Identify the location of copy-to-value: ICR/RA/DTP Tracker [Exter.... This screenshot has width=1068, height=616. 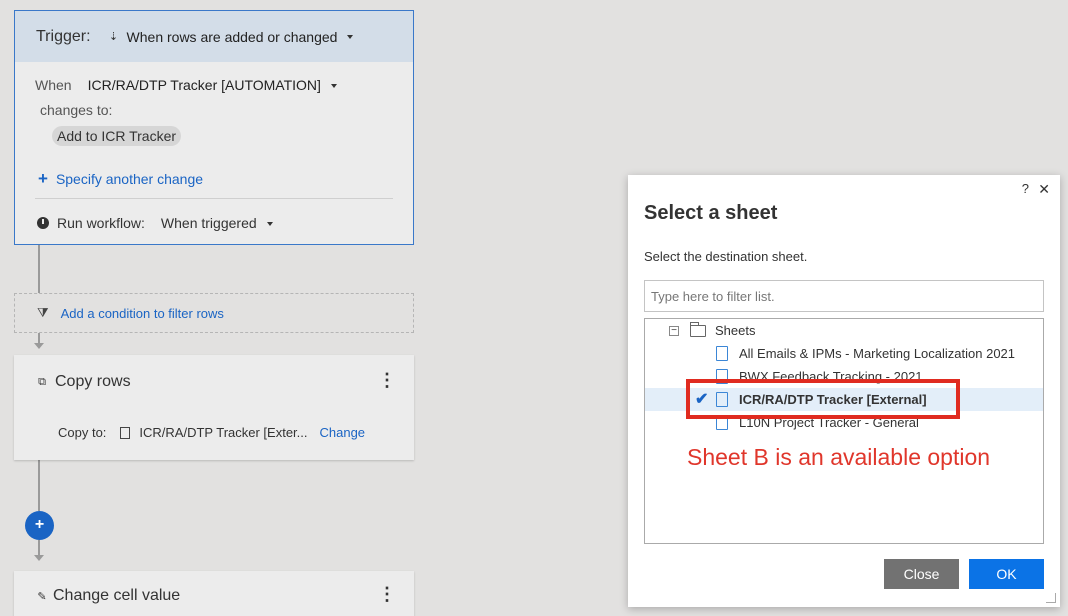
(223, 432).